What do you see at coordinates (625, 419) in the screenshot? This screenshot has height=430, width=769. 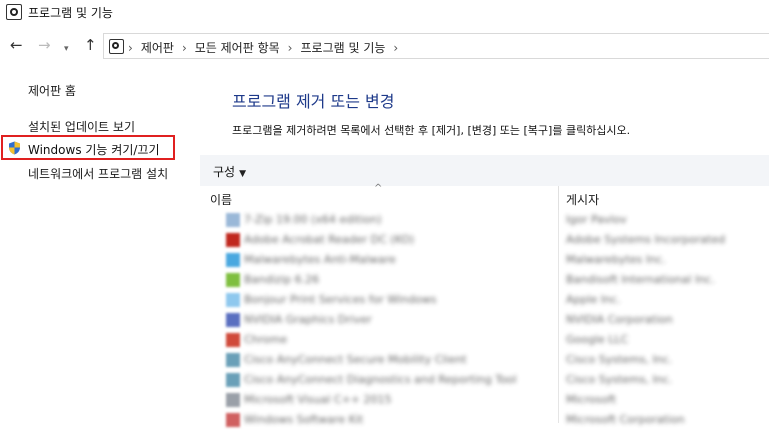 I see `program-publisher: Microsoft Corporation` at bounding box center [625, 419].